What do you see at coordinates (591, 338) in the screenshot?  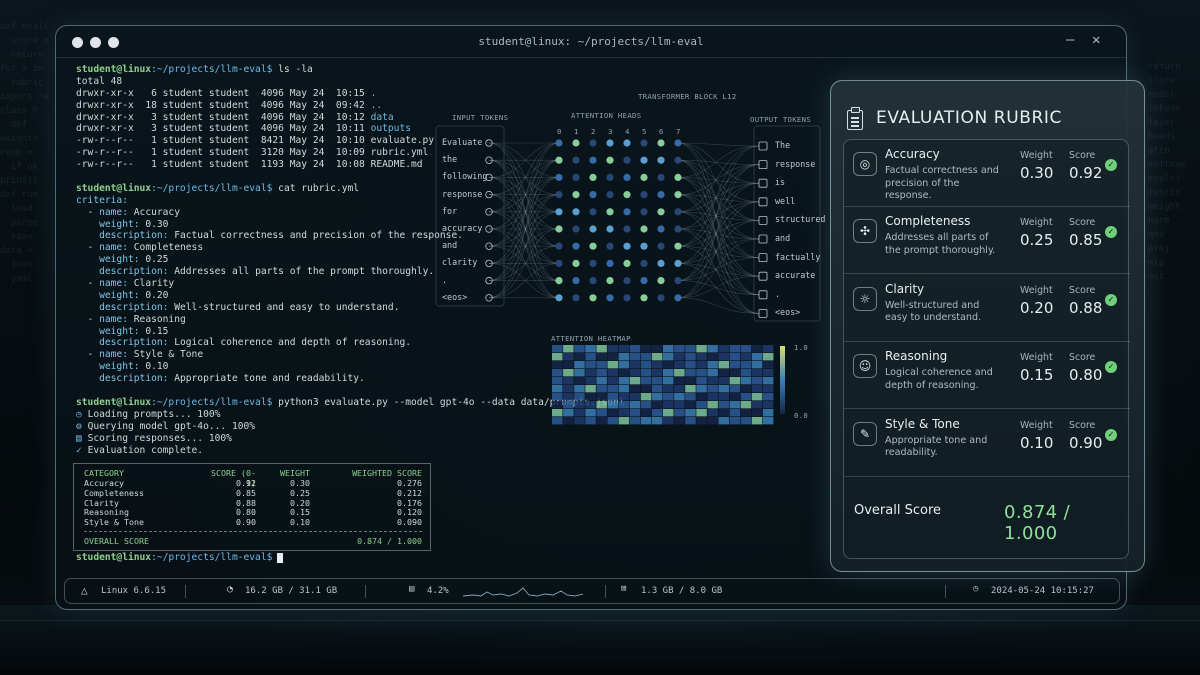 I see `attention-heatmap-label: ATTENTION HEATMAP` at bounding box center [591, 338].